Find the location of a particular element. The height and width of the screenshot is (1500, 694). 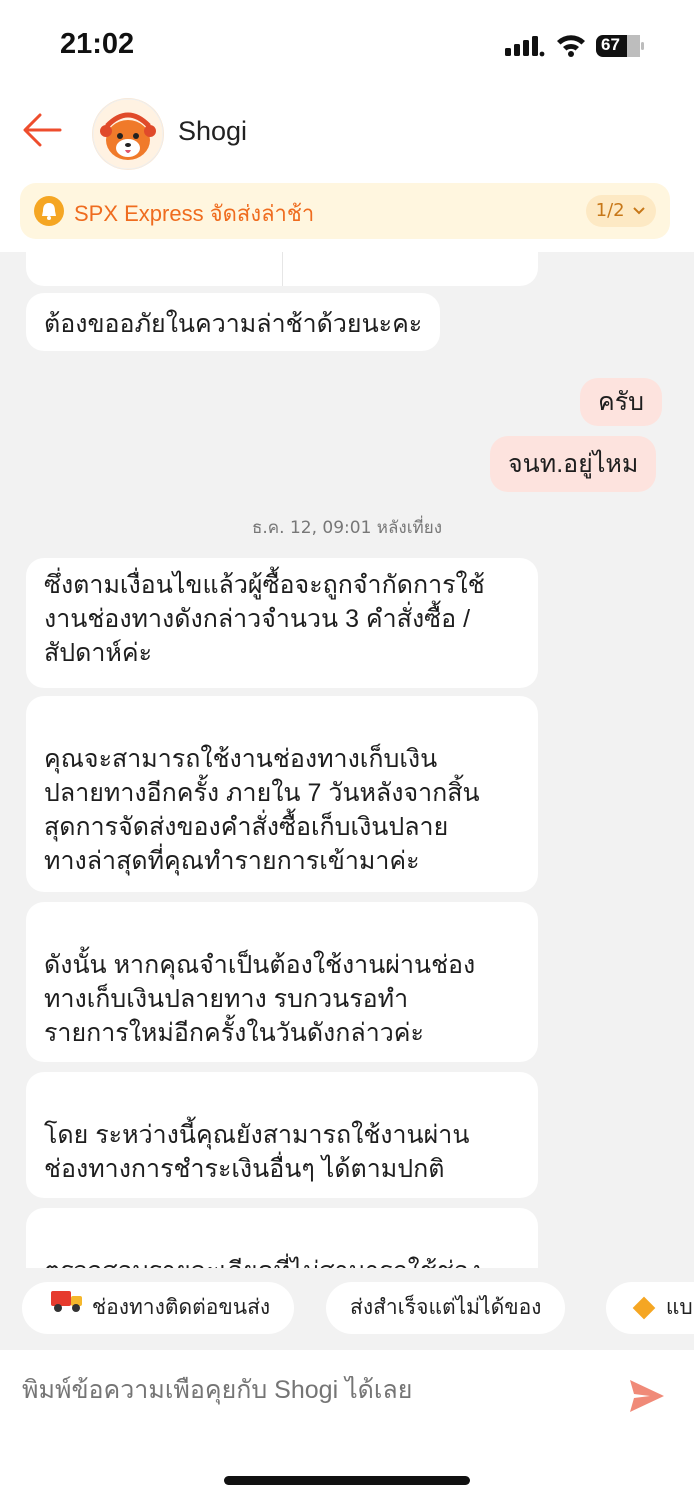

quick-reply-partial: แบ is located at coordinates (650, 1308).